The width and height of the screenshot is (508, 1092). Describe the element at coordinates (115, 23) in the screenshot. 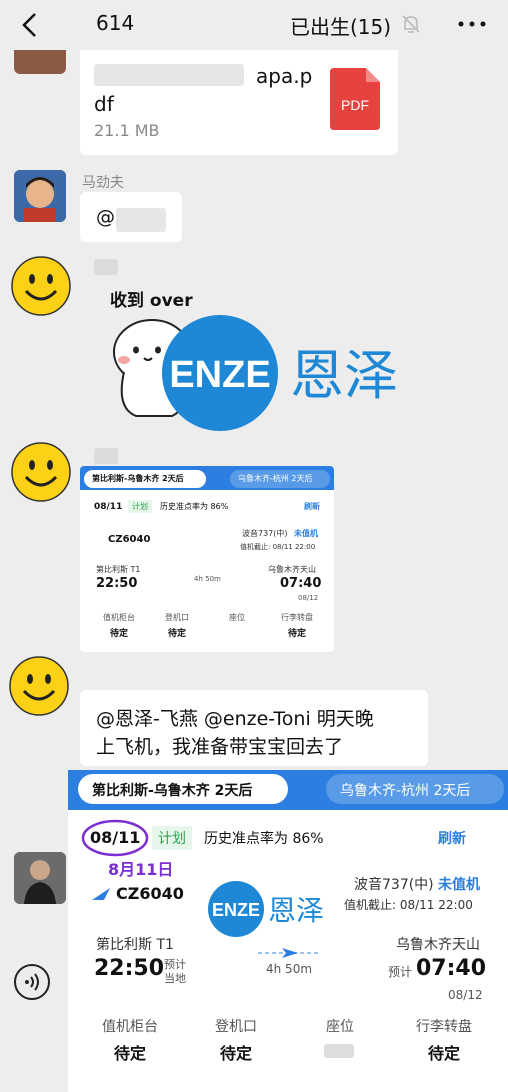

I see `chat-id: 614` at that location.